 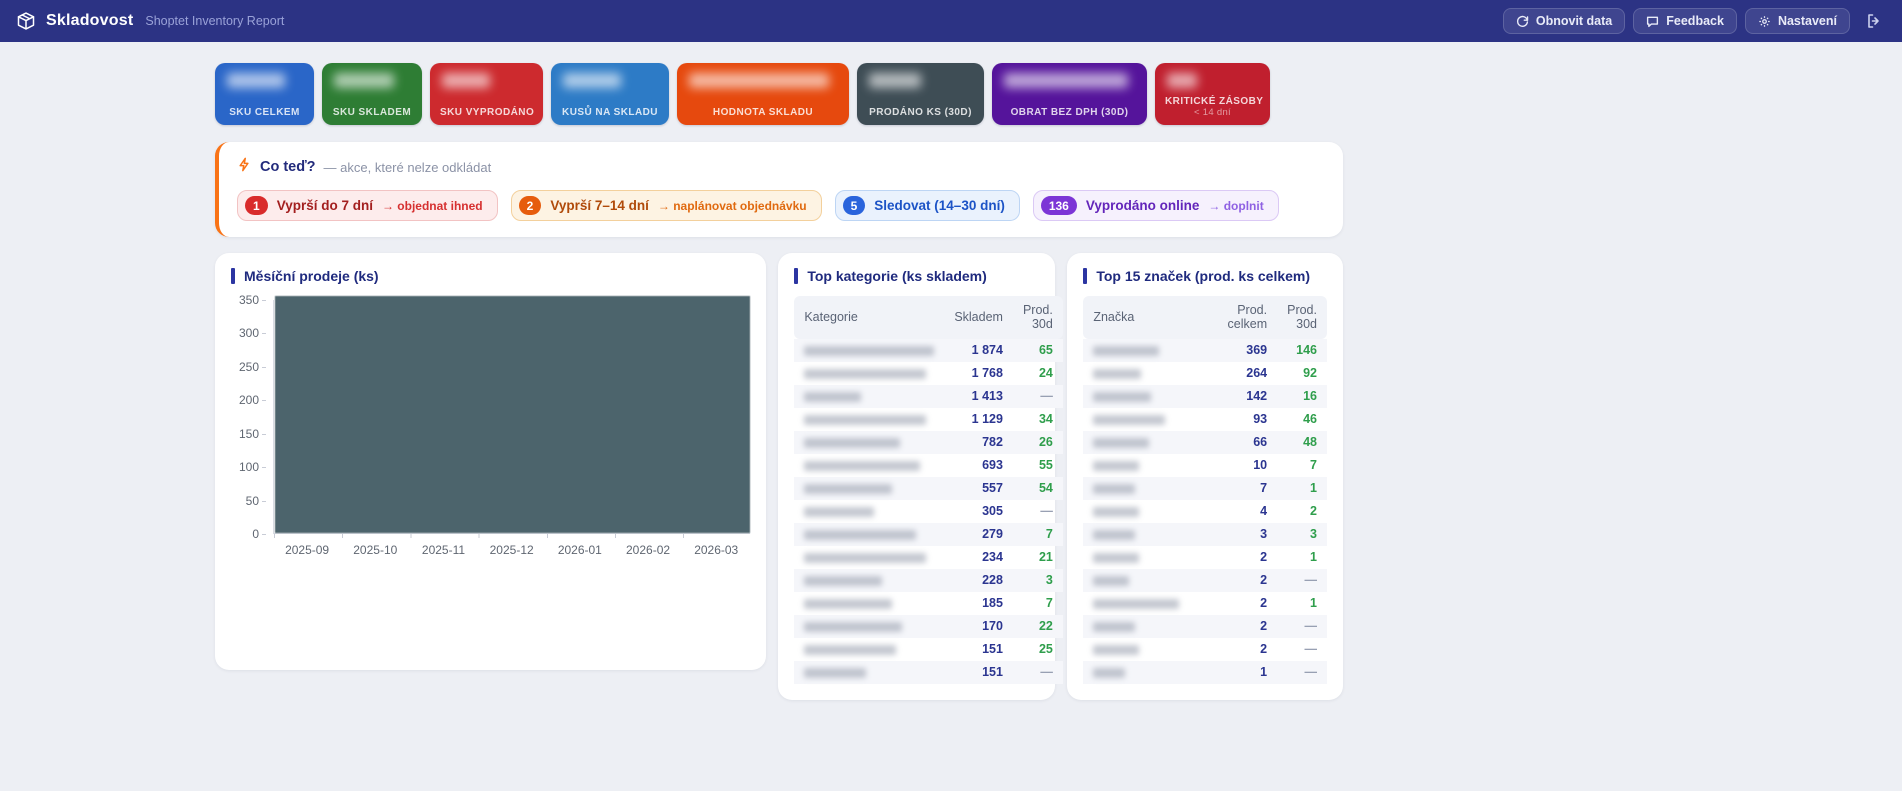 What do you see at coordinates (90, 20) in the screenshot?
I see `app-title: Skladovost` at bounding box center [90, 20].